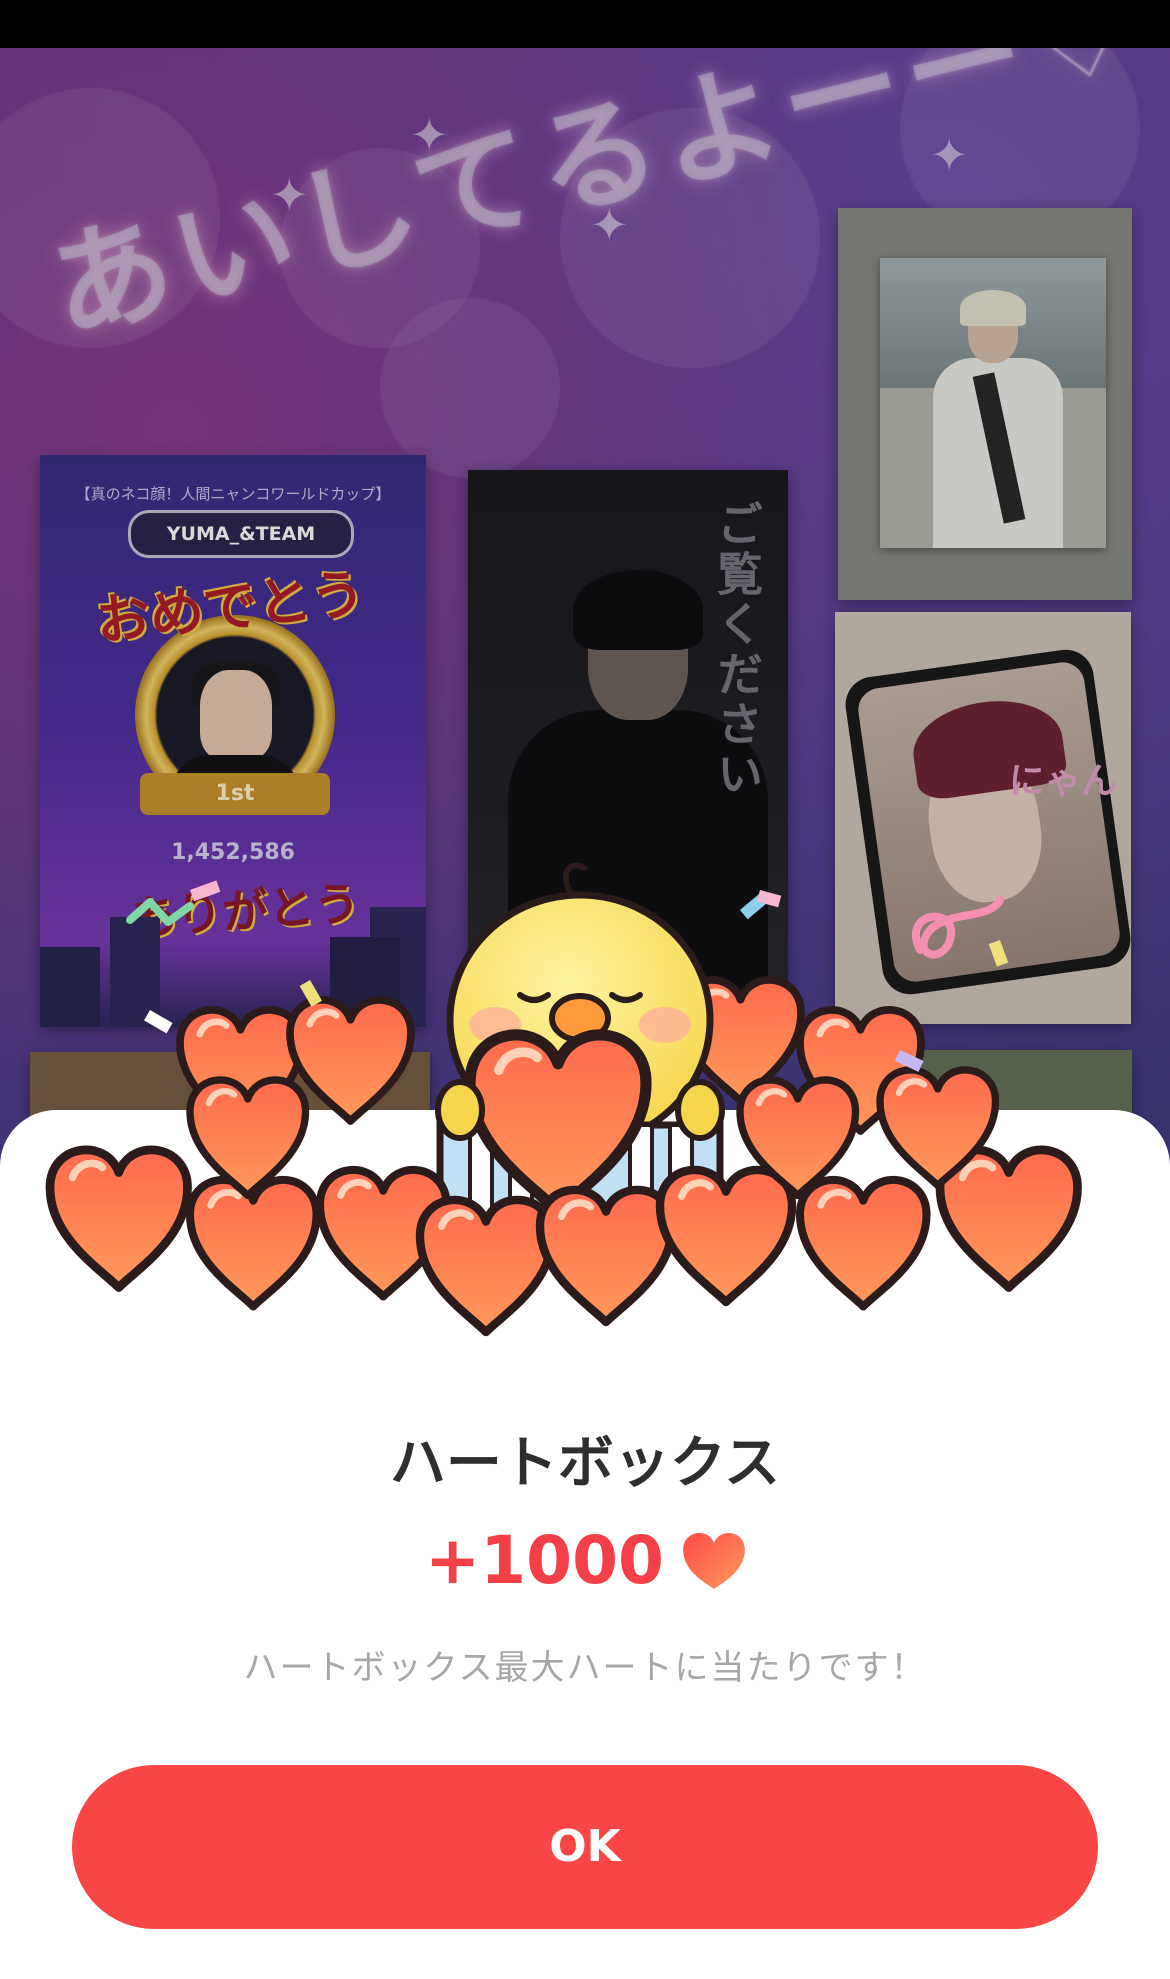  I want to click on reward-amount: +1000, so click(544, 1560).